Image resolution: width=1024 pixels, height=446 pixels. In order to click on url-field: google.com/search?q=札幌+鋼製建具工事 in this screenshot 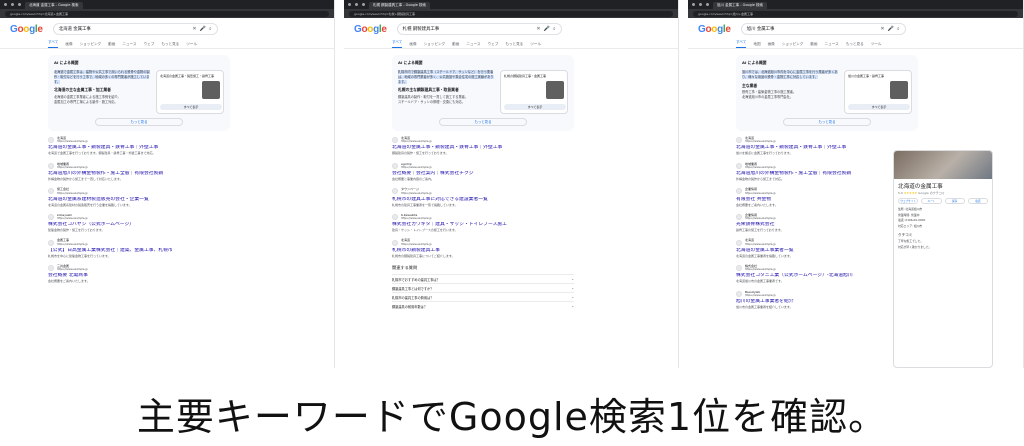, I will do `click(511, 13)`.